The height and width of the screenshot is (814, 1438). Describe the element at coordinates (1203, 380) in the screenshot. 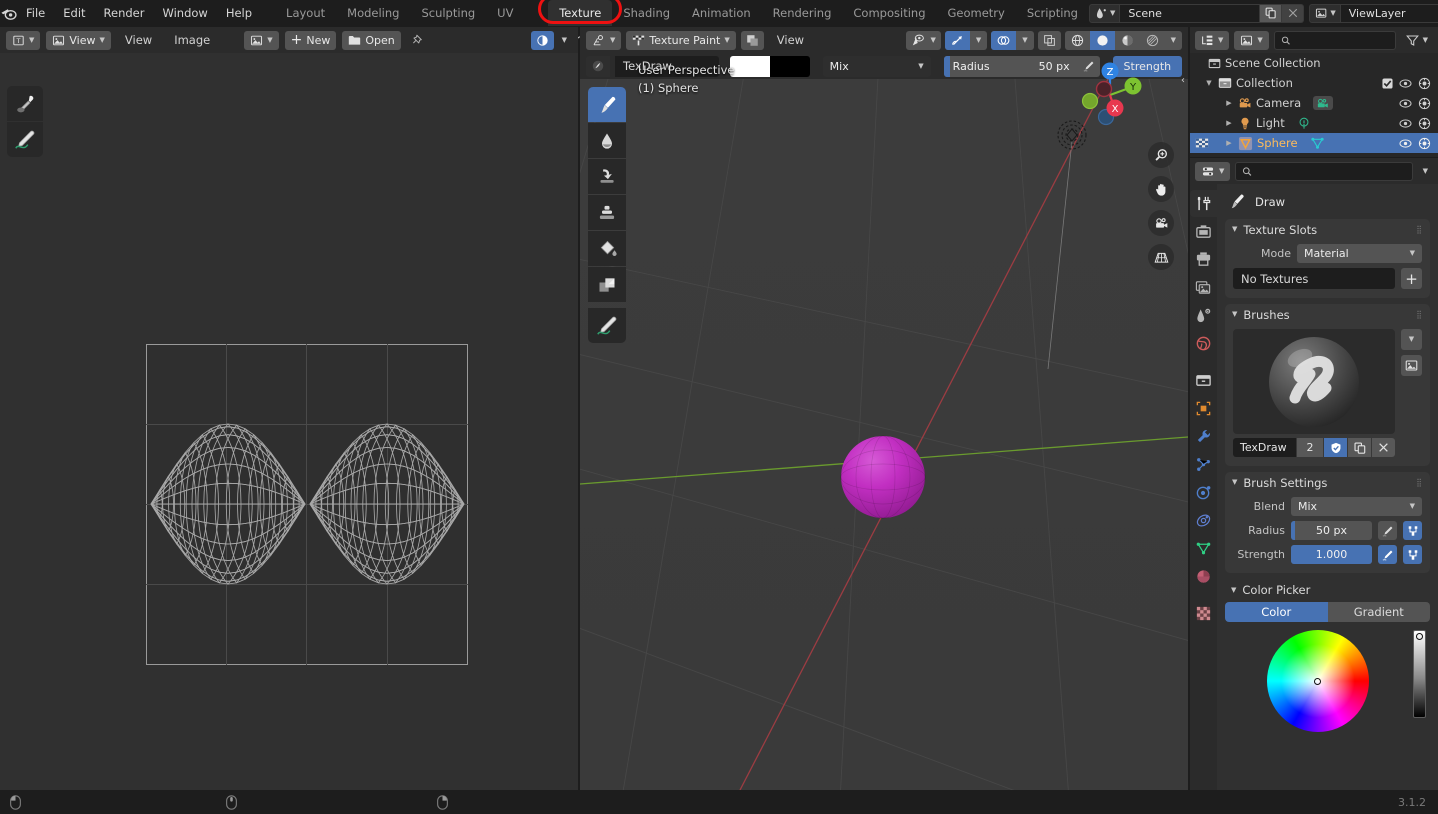

I see `properties-tab-collection` at that location.